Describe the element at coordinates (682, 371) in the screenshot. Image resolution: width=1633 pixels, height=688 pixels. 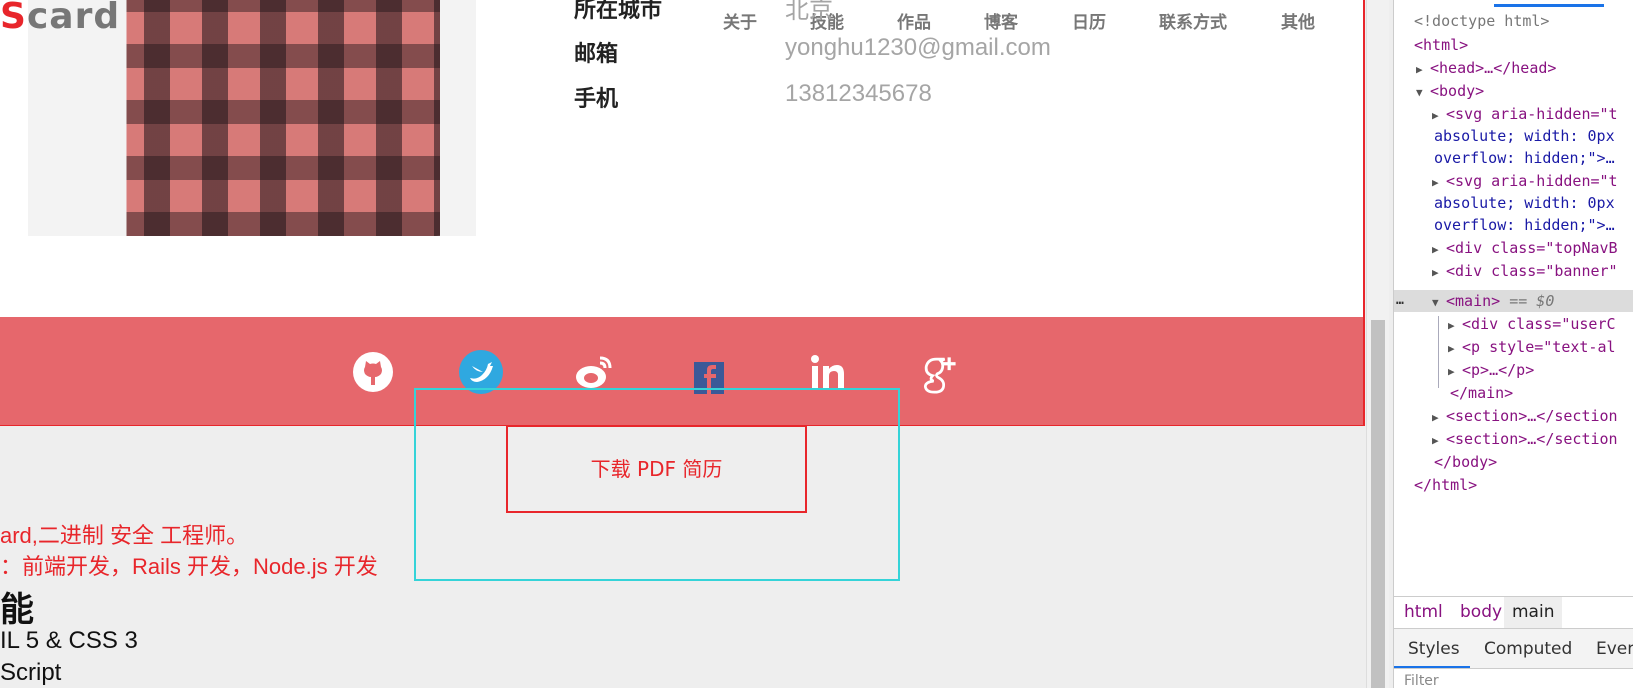
I see `social-bar` at that location.